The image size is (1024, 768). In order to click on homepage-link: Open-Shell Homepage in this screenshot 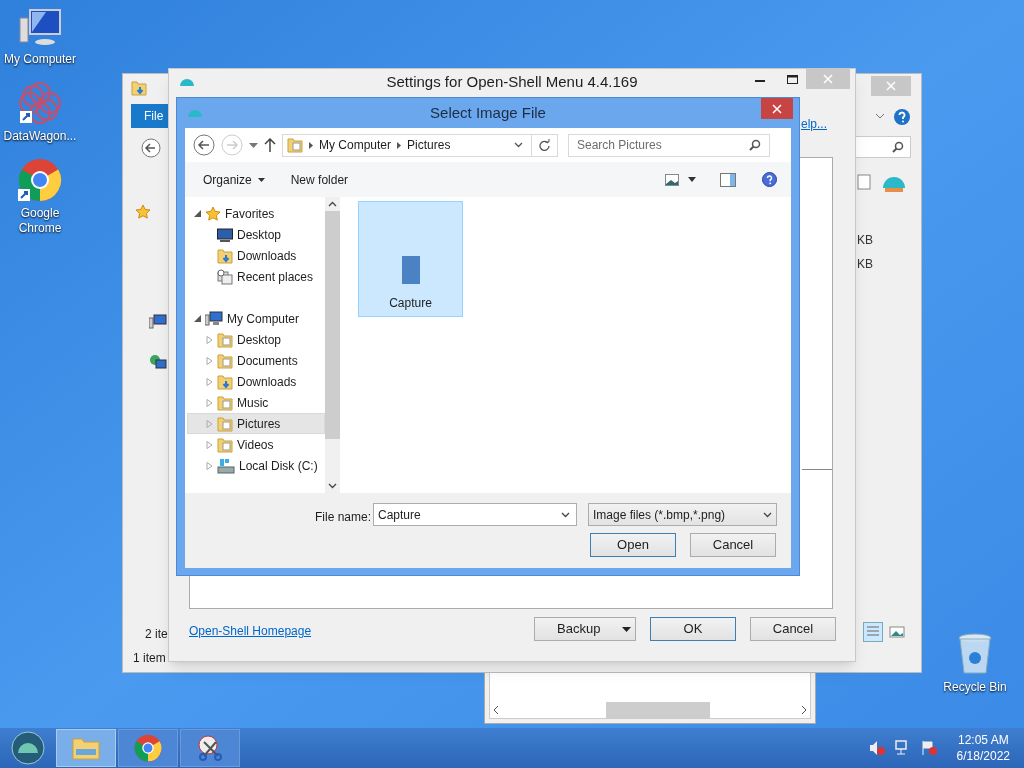, I will do `click(250, 631)`.